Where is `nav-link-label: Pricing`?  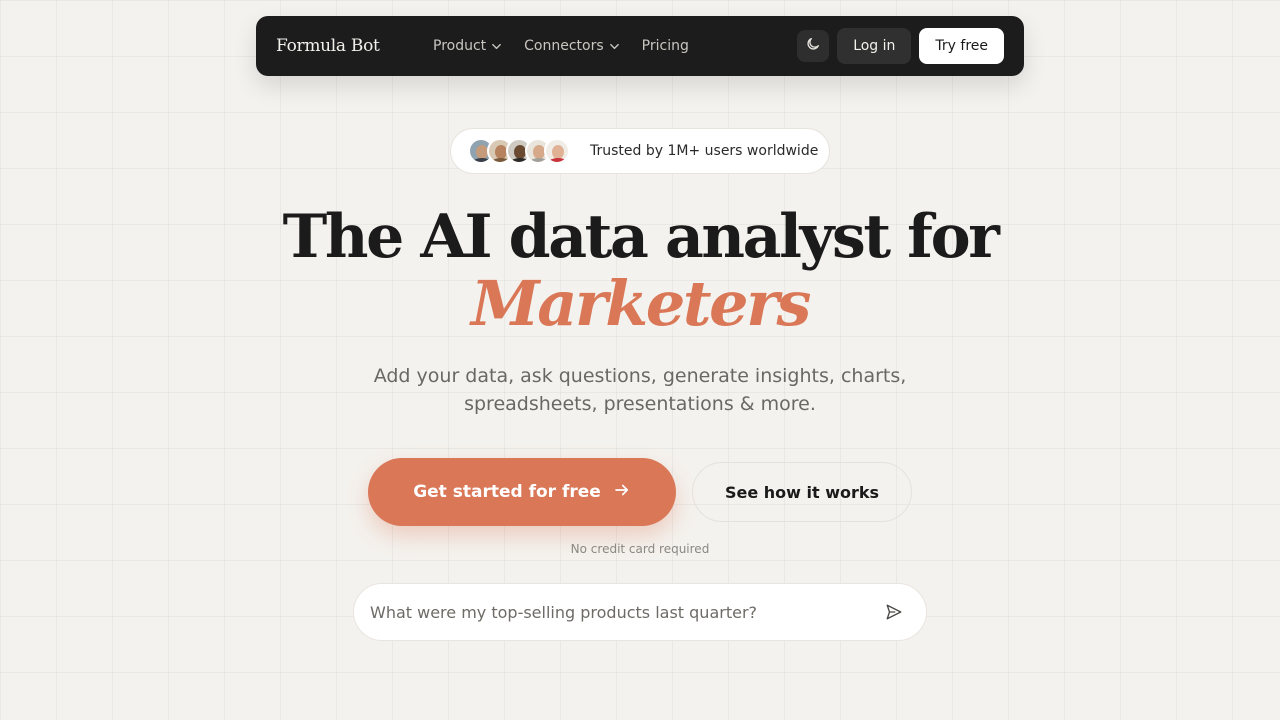 nav-link-label: Pricing is located at coordinates (665, 46).